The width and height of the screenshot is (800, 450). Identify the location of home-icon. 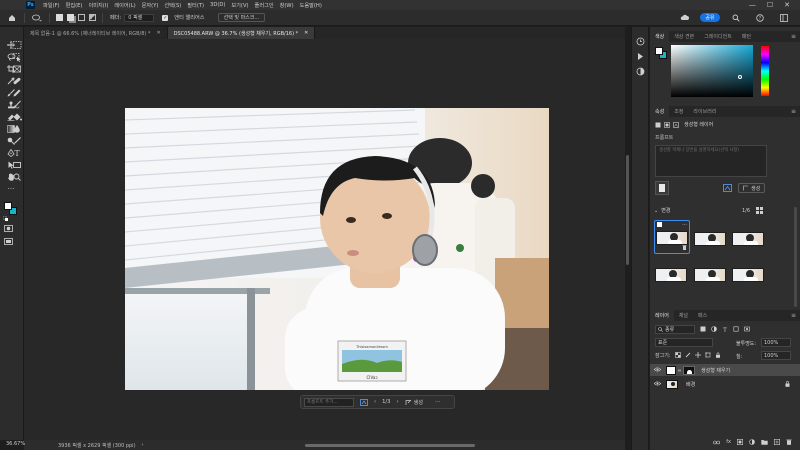
(12, 18).